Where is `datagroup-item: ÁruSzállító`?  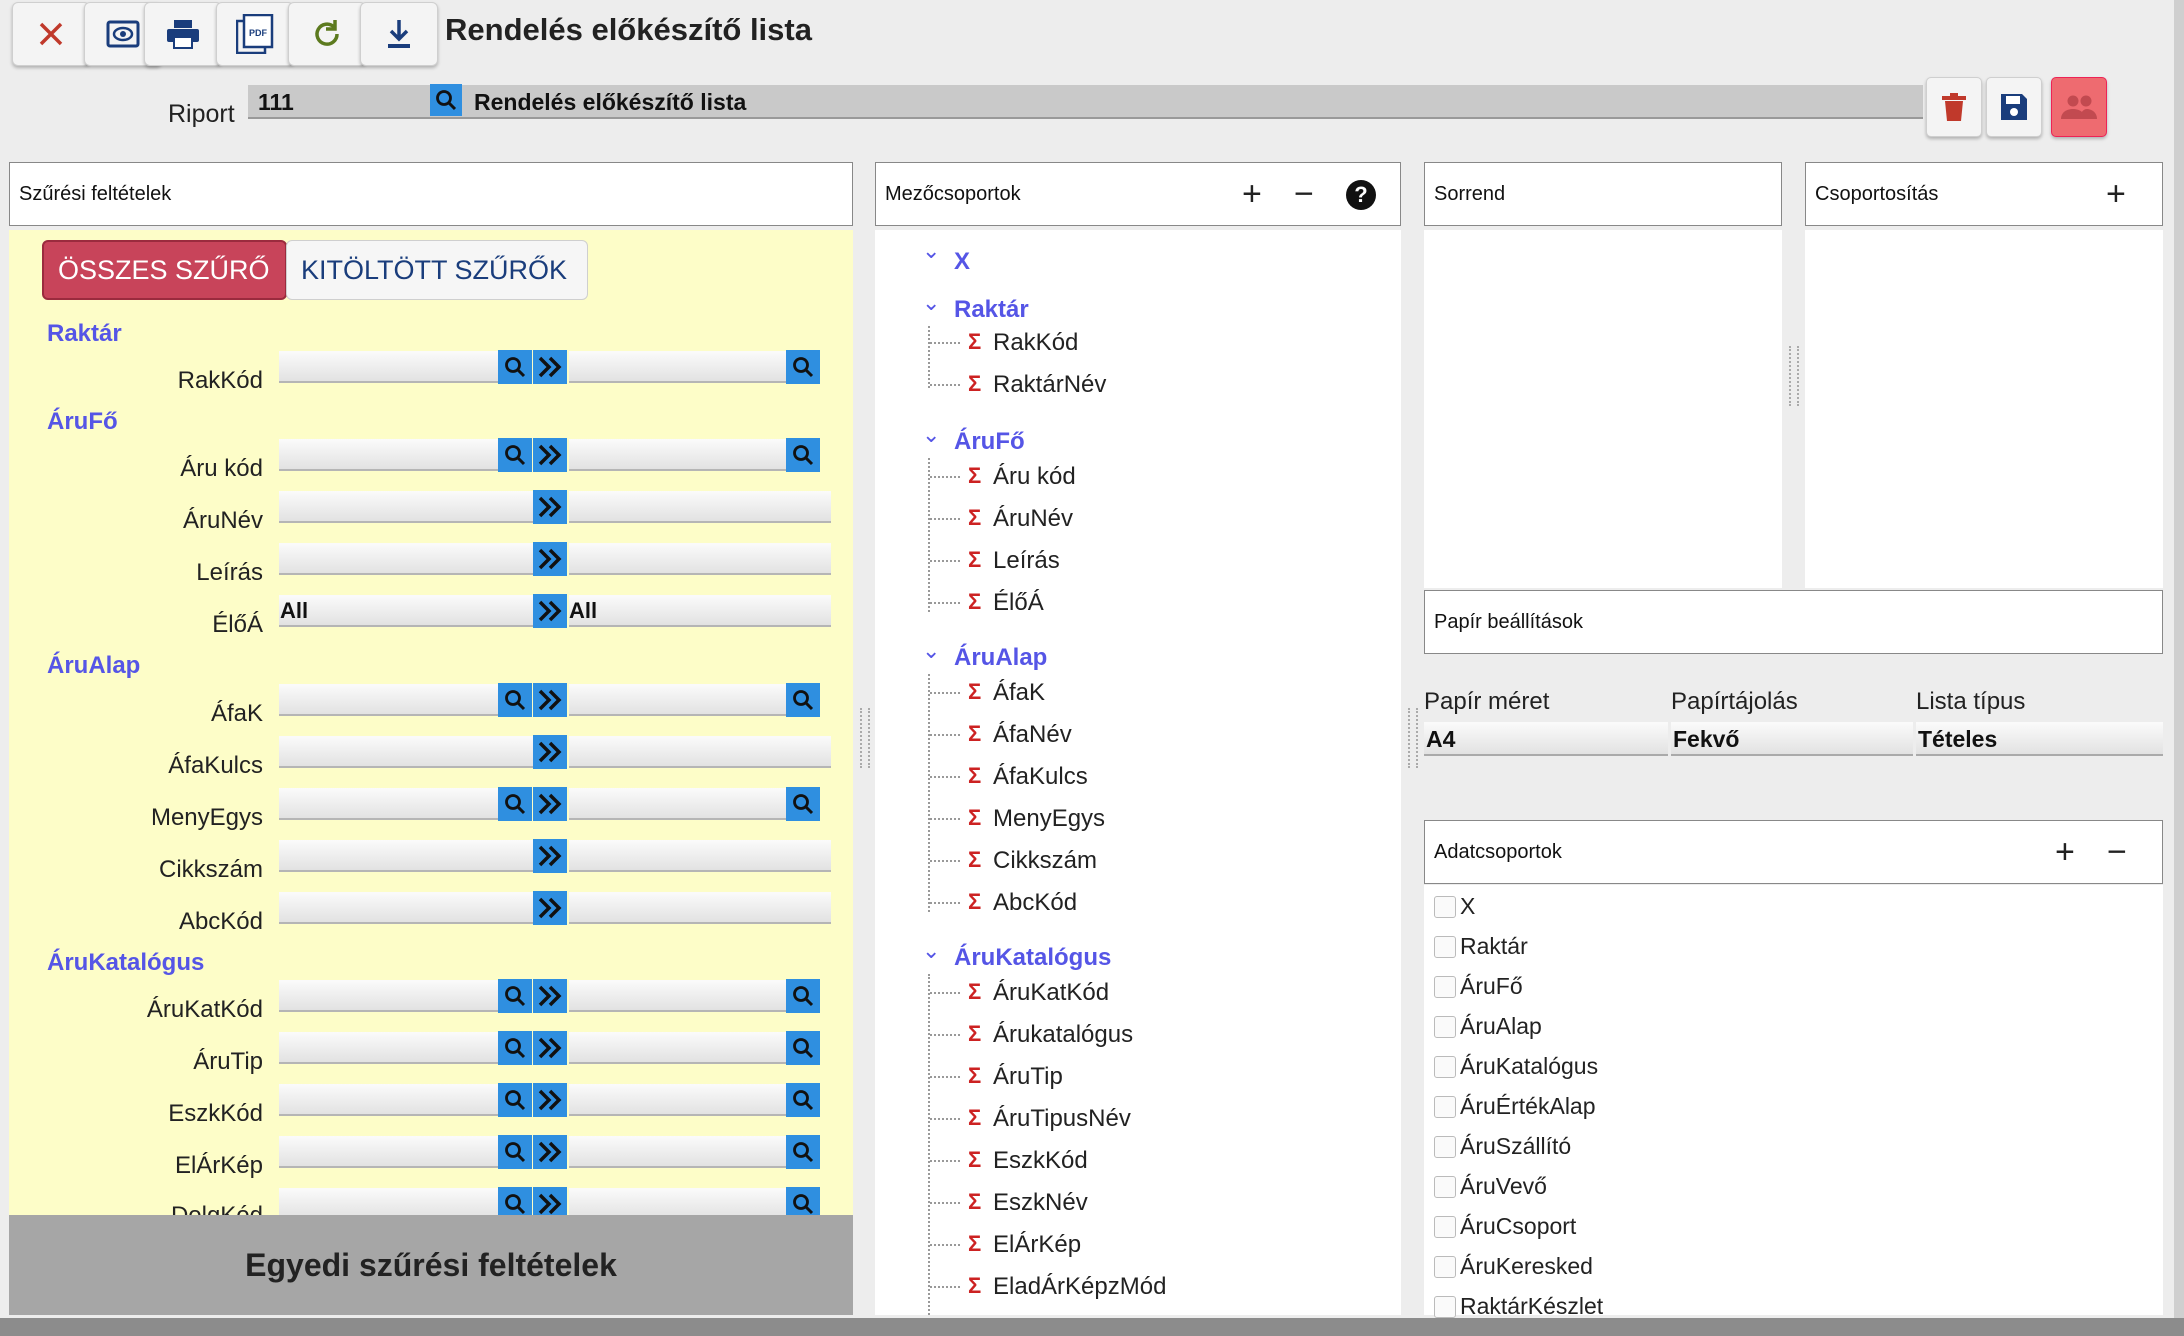
datagroup-item: ÁruSzállító is located at coordinates (1502, 1146).